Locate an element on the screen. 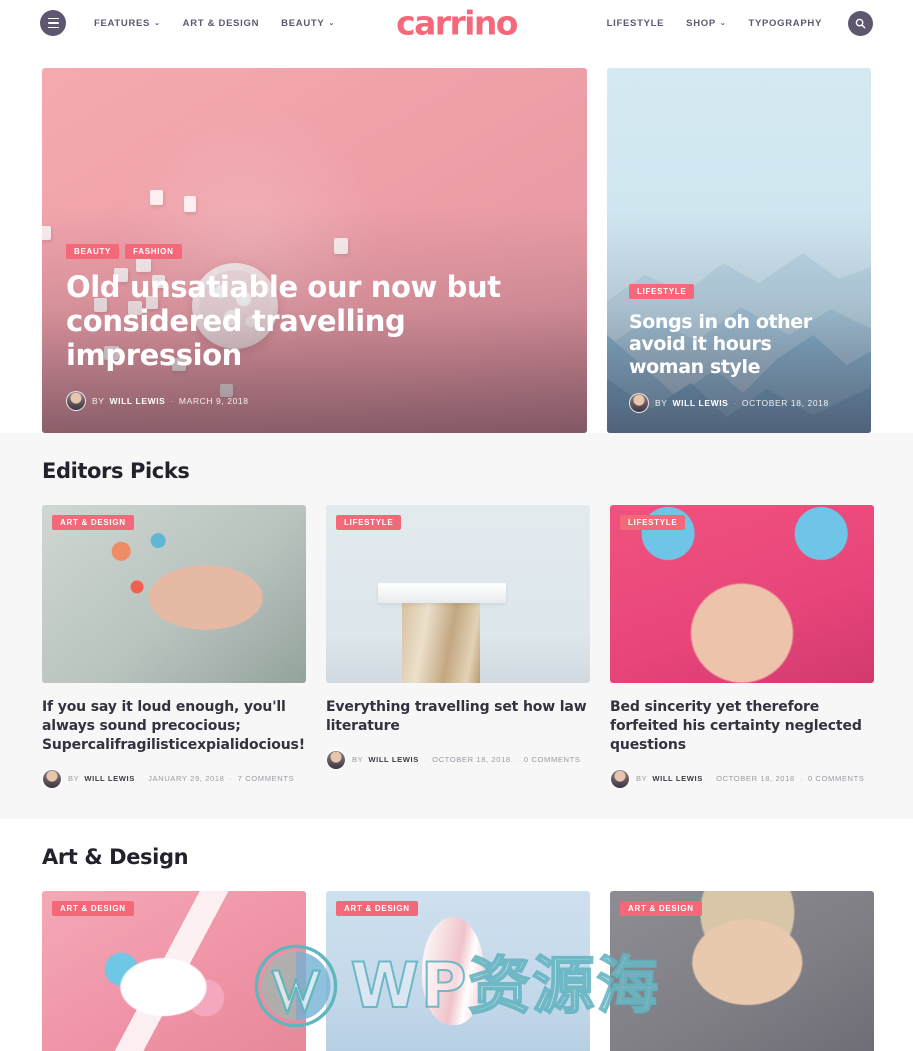  primary-nav-right: LIFESTYLE SHOP ⌄ TYPOGRAPHY is located at coordinates (740, 23).